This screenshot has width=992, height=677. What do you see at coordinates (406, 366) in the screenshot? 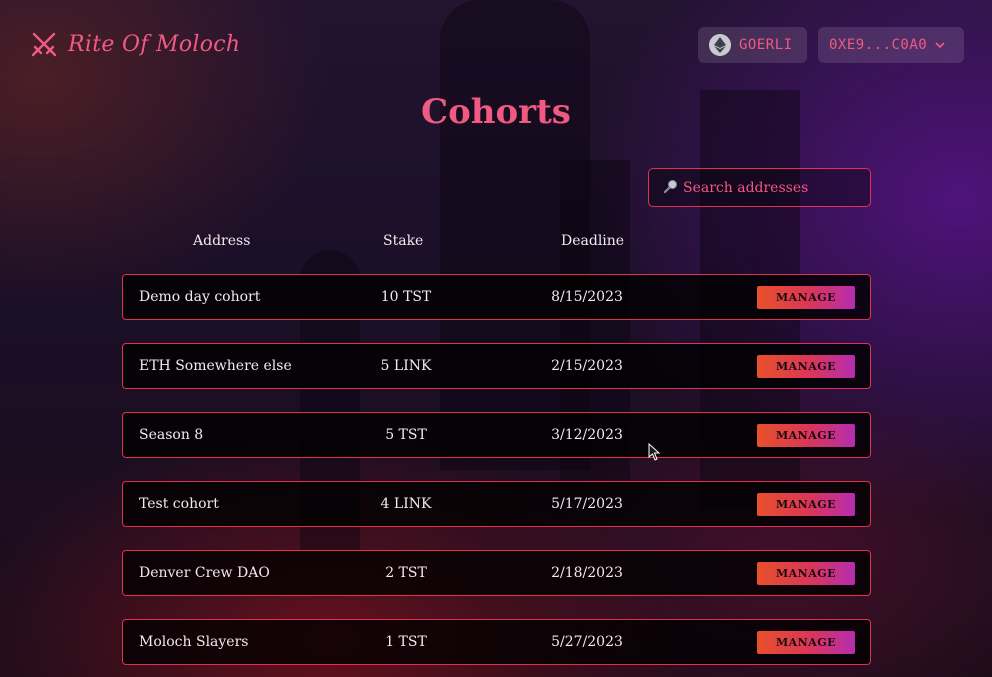
I see `cohort-stake: 5 LINK` at bounding box center [406, 366].